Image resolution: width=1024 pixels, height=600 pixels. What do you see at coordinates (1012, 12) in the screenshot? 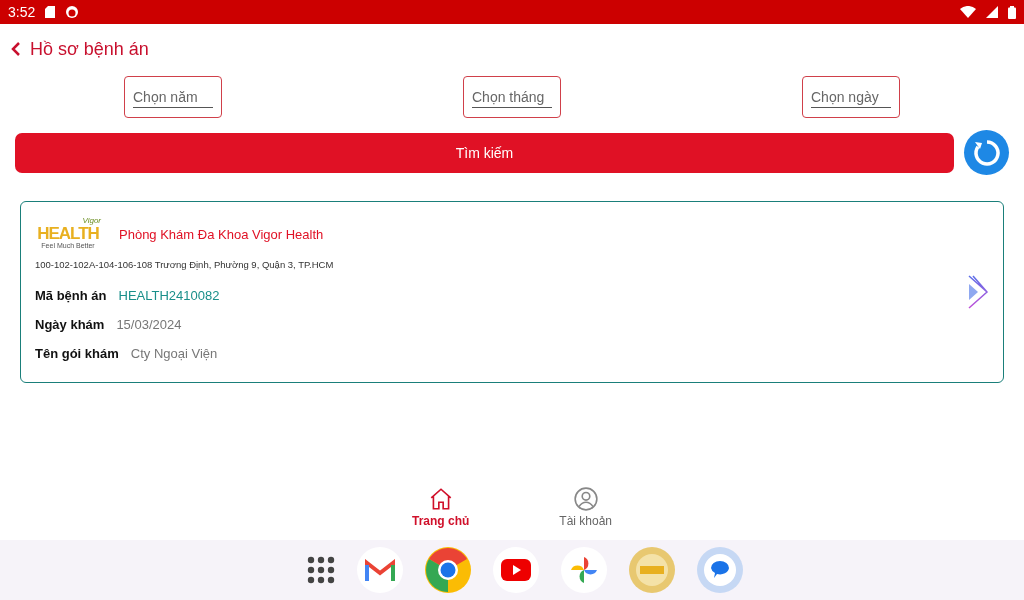
I see `battery-icon` at bounding box center [1012, 12].